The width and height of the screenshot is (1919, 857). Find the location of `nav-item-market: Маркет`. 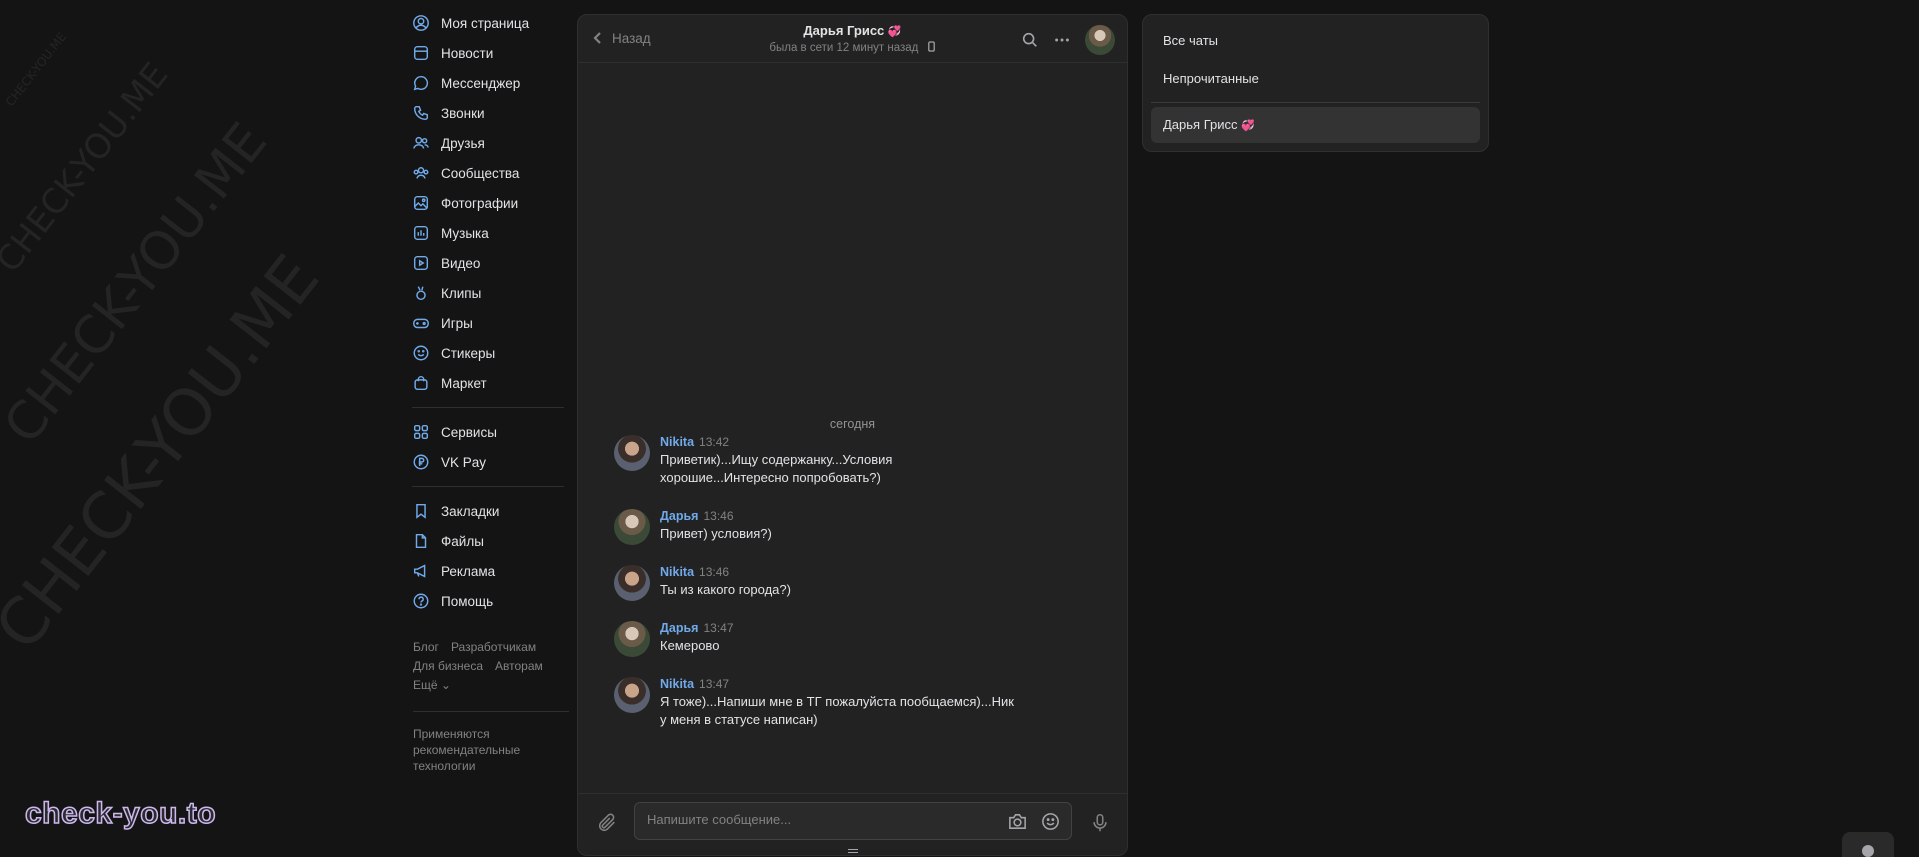

nav-item-market: Маркет is located at coordinates (488, 383).